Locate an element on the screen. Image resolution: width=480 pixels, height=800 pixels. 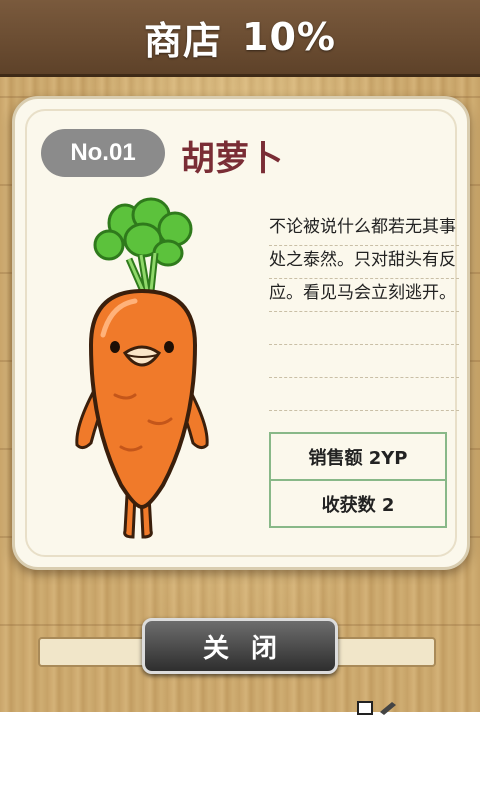
stats-box: 销售额 2YP 收获数 2 is located at coordinates (358, 480).